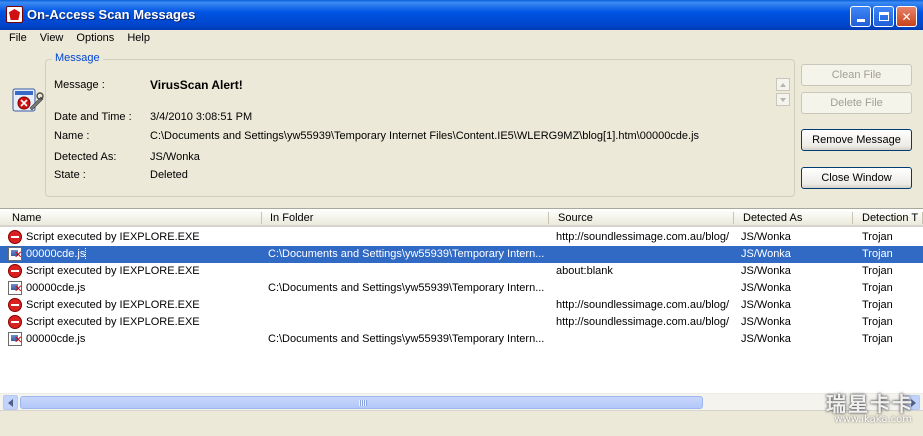 The width and height of the screenshot is (923, 436). I want to click on column-header-name: Name, so click(131, 218).